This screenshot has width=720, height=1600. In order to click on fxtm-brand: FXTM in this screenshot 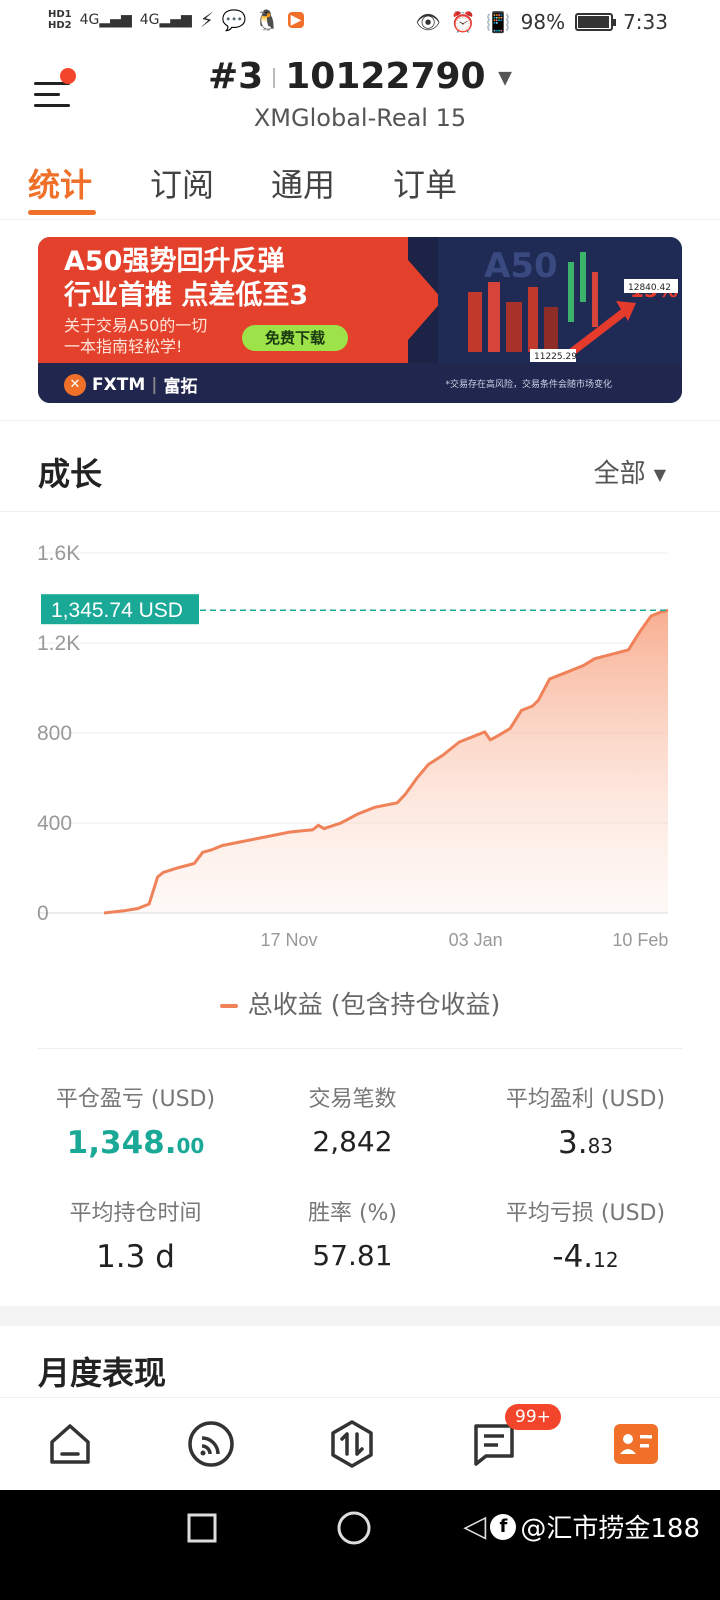, I will do `click(119, 384)`.